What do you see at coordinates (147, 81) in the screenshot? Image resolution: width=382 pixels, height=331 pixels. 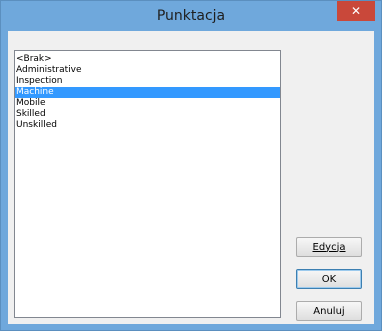 I see `list-item: Inspection` at bounding box center [147, 81].